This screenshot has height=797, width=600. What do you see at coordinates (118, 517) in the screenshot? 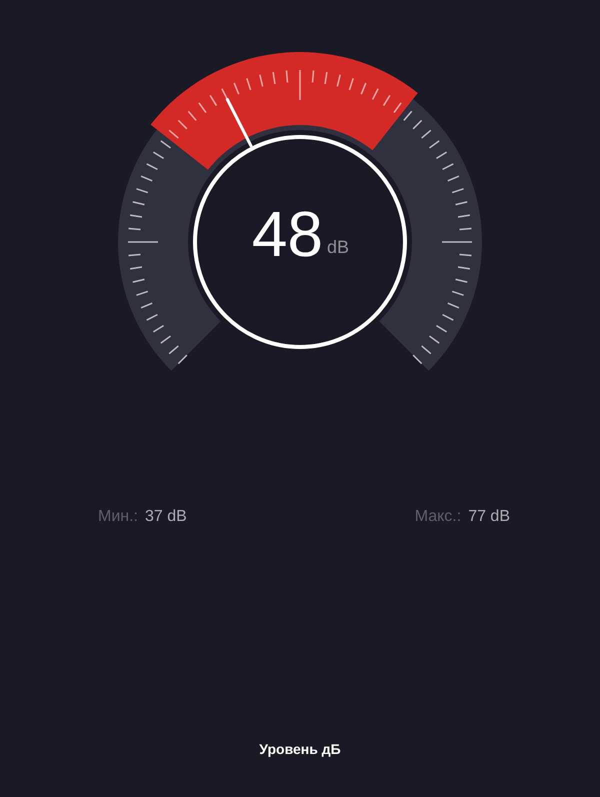
I see `stat-label: Мин.:` at bounding box center [118, 517].